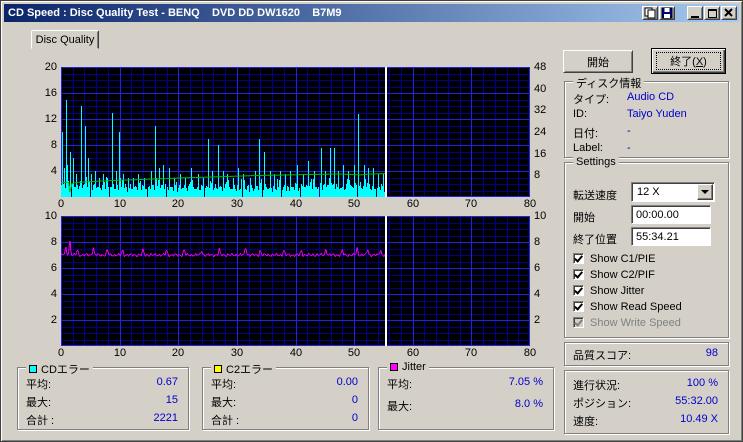  I want to click on axis-tick-label: 40, so click(296, 353).